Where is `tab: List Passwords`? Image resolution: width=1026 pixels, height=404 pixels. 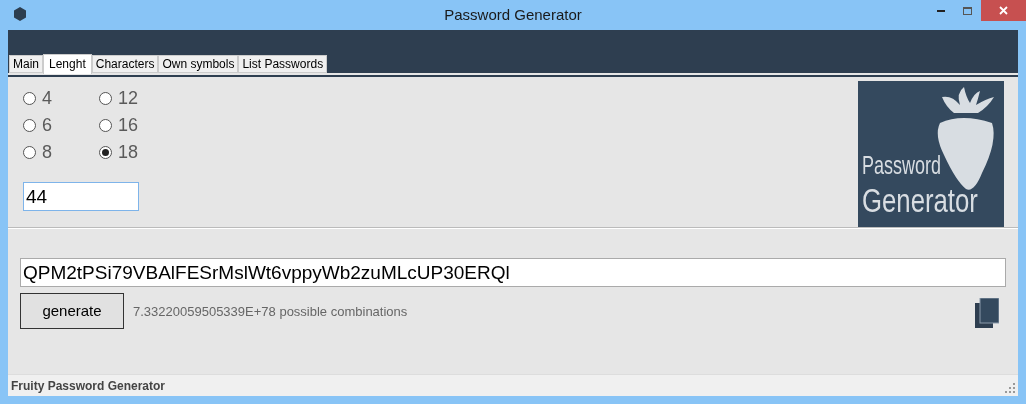
tab: List Passwords is located at coordinates (283, 64).